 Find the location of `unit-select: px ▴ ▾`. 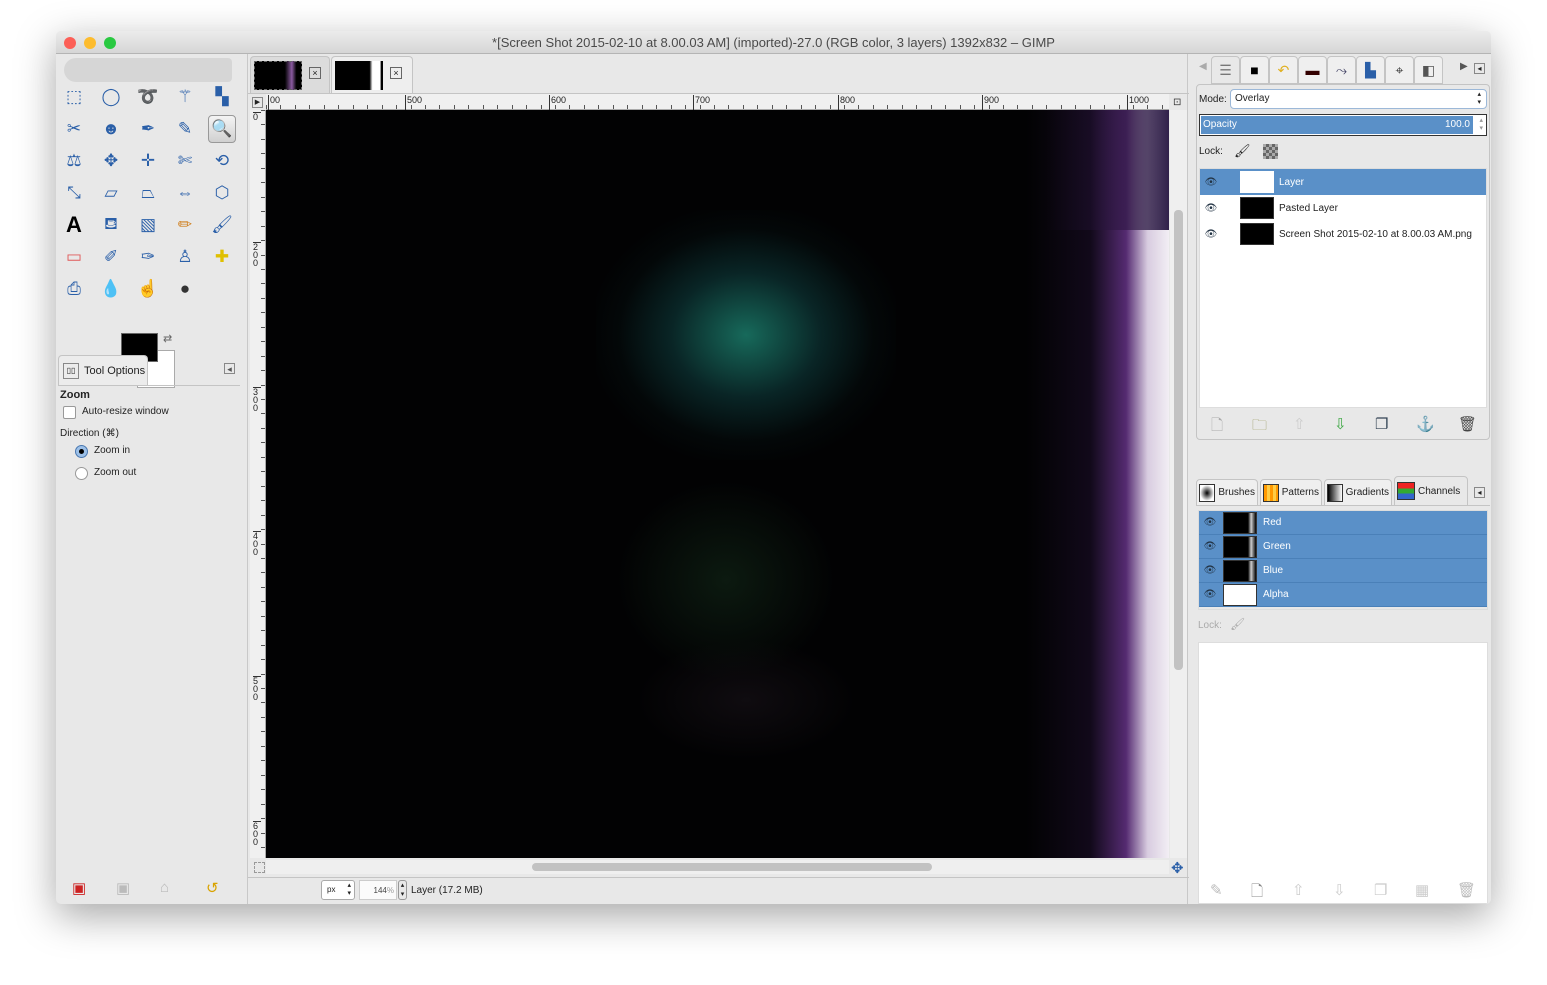

unit-select: px ▴ ▾ is located at coordinates (338, 890).